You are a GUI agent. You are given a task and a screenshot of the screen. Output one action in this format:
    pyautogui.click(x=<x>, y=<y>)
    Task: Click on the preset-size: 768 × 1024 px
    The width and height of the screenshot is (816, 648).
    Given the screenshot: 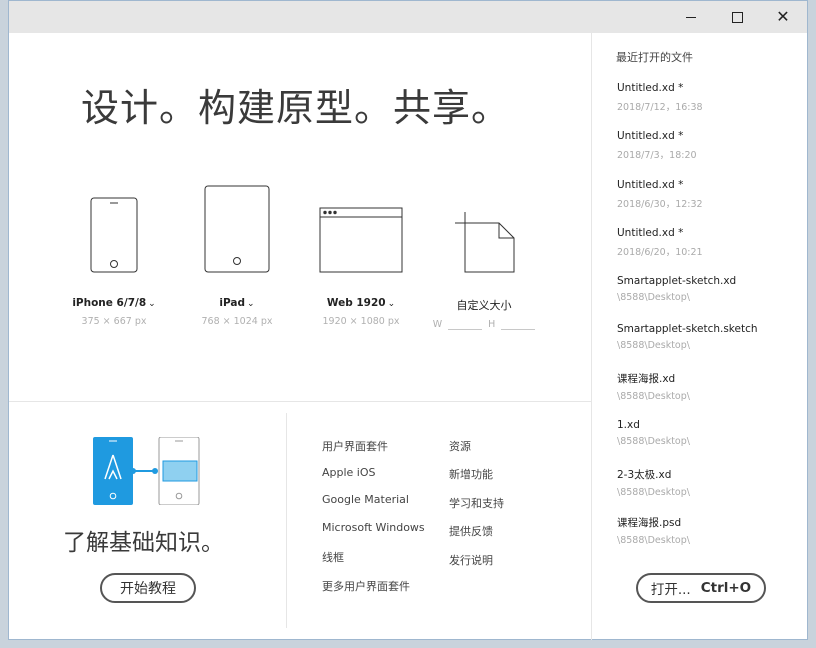 What is the action you would take?
    pyautogui.click(x=237, y=321)
    